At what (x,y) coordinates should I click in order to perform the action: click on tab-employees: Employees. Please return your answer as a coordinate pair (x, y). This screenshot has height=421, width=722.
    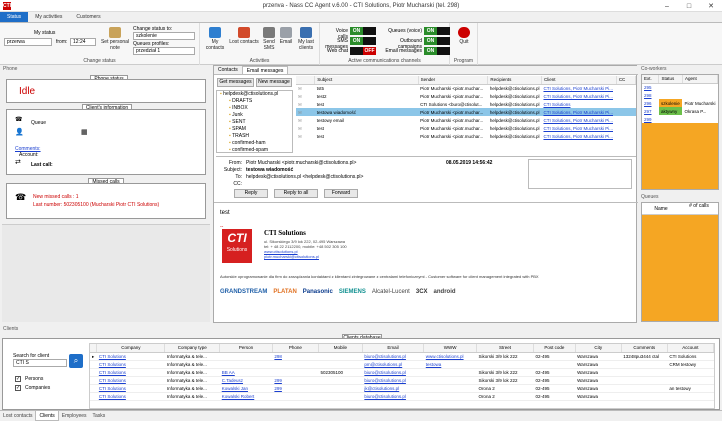
    Looking at the image, I should click on (74, 416).